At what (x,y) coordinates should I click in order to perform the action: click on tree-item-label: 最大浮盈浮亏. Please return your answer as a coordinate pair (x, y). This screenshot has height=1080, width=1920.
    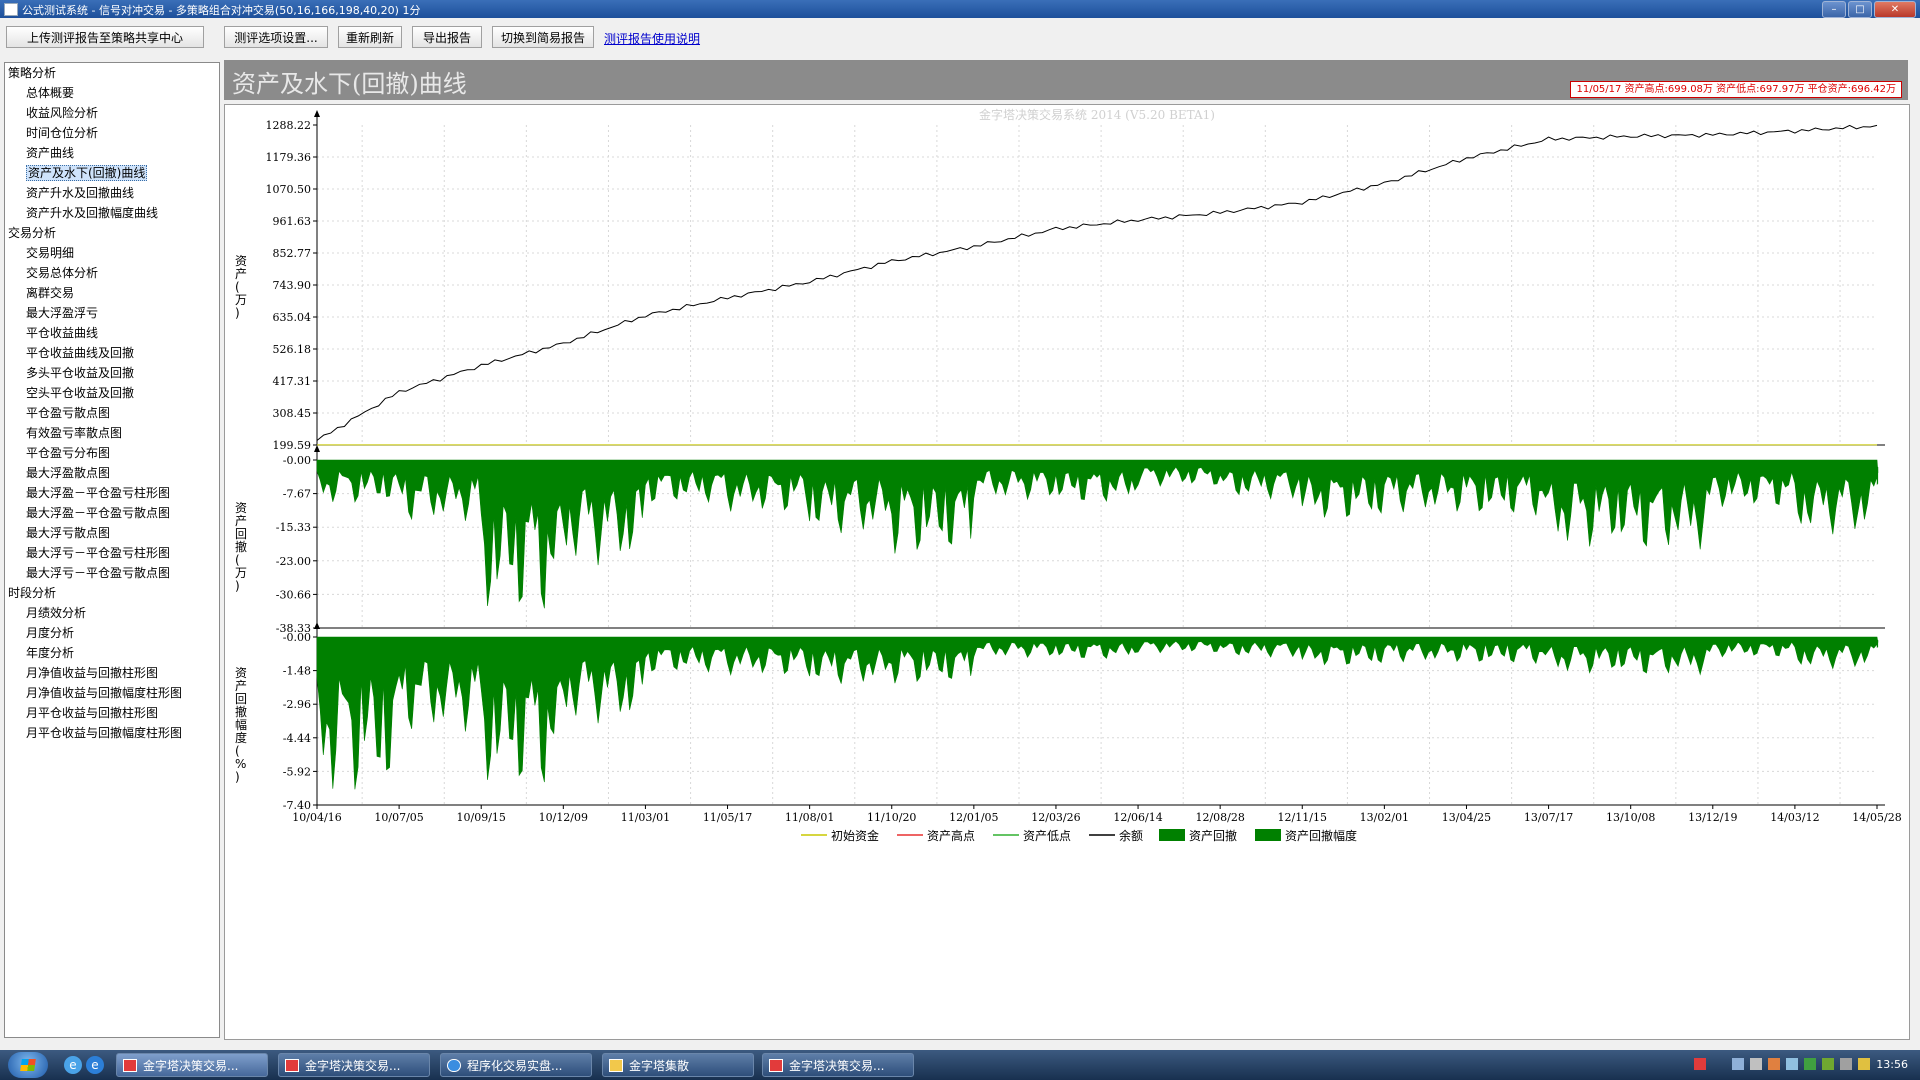
    Looking at the image, I should click on (62, 313).